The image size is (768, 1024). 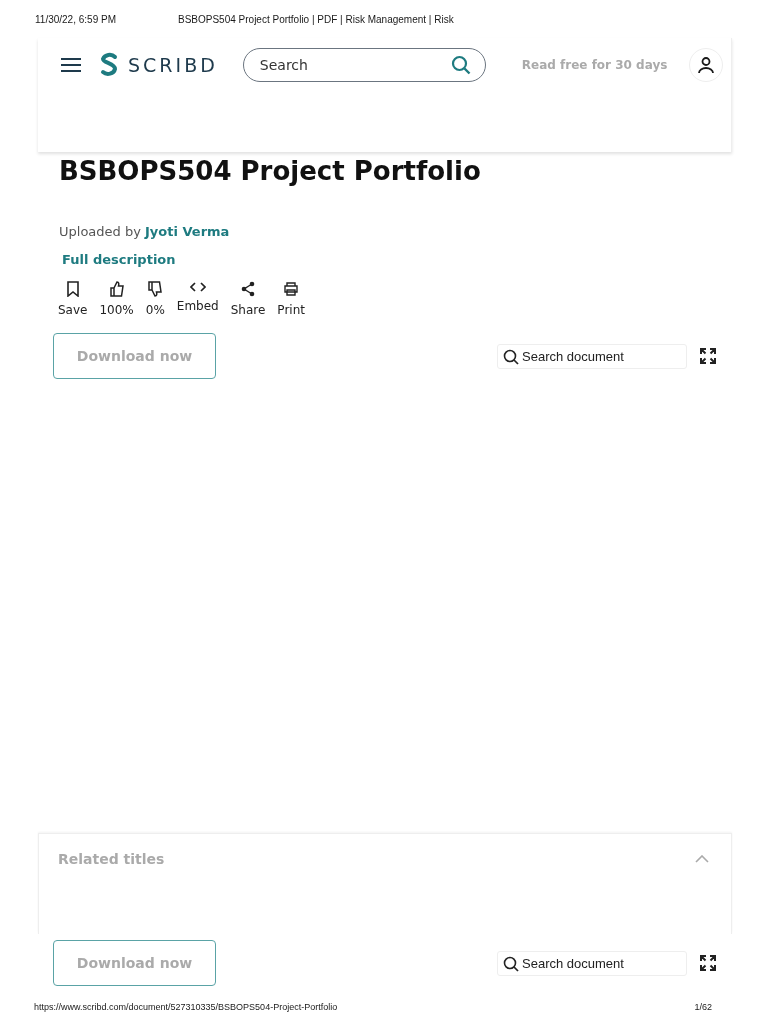 What do you see at coordinates (155, 299) in the screenshot?
I see `action-button: 0%` at bounding box center [155, 299].